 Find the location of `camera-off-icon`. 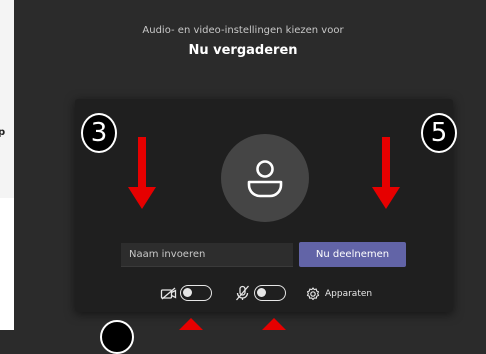

camera-off-icon is located at coordinates (168, 293).